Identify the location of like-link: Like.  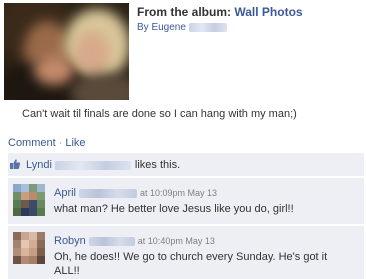
(75, 143).